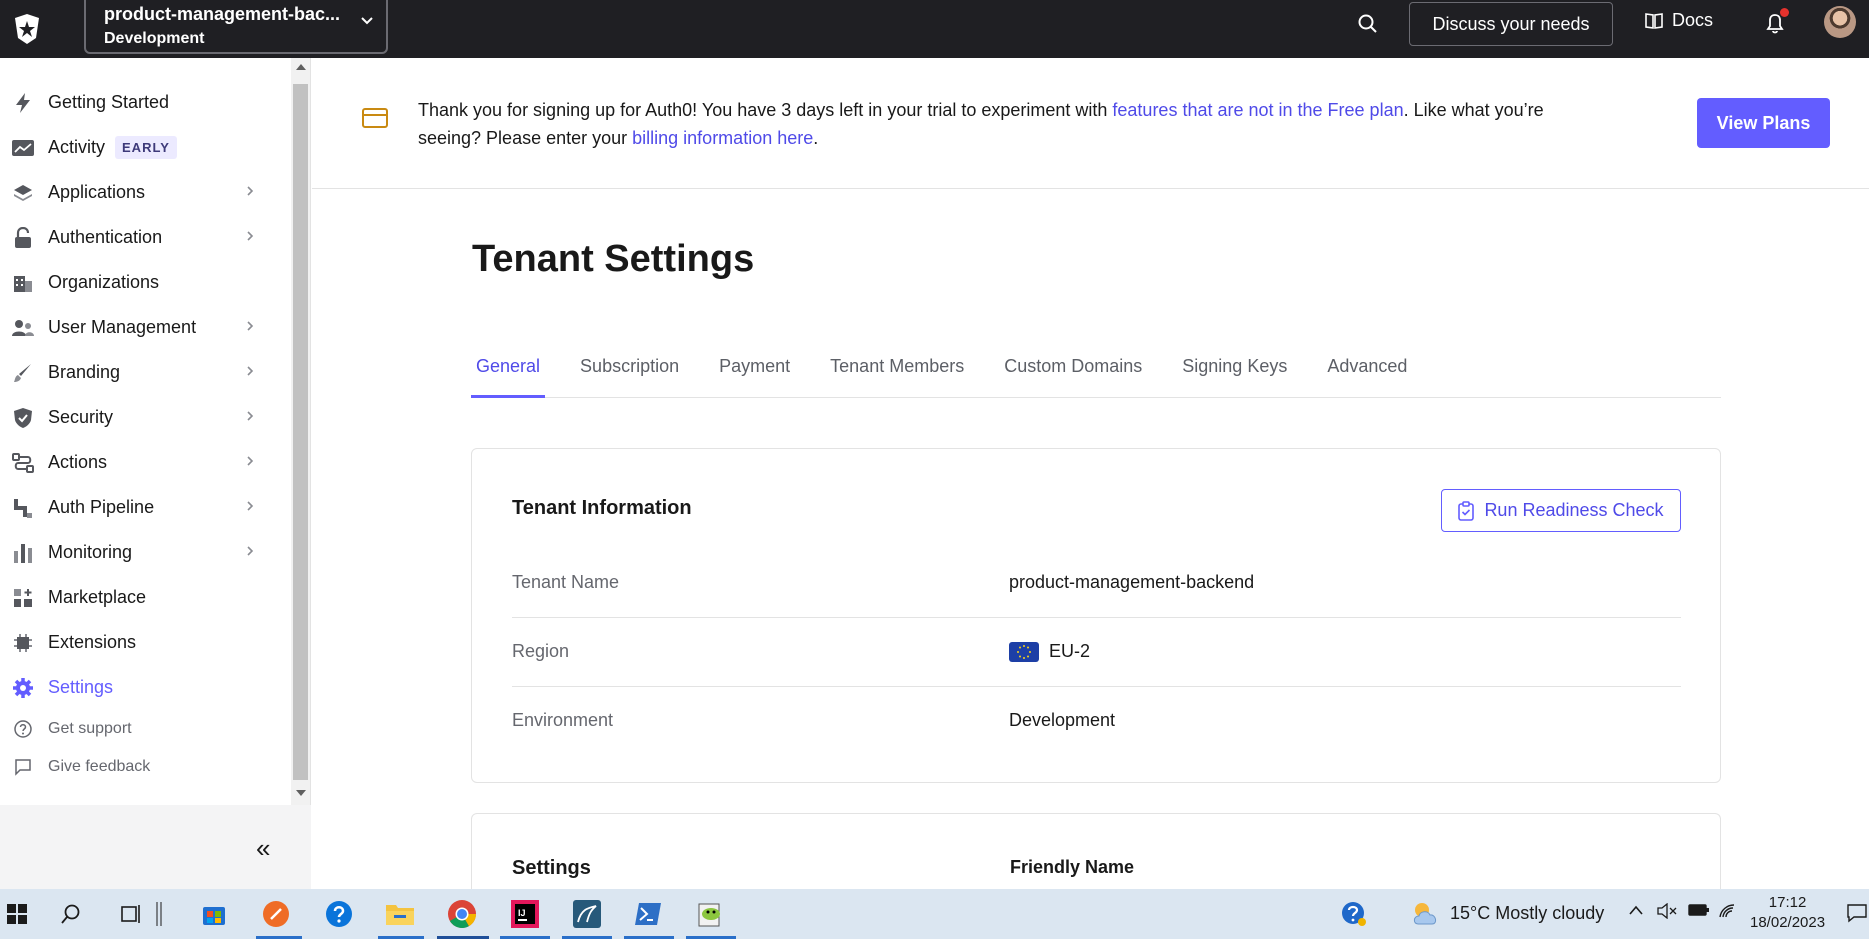  Describe the element at coordinates (339, 914) in the screenshot. I see `help-app-icon` at that location.